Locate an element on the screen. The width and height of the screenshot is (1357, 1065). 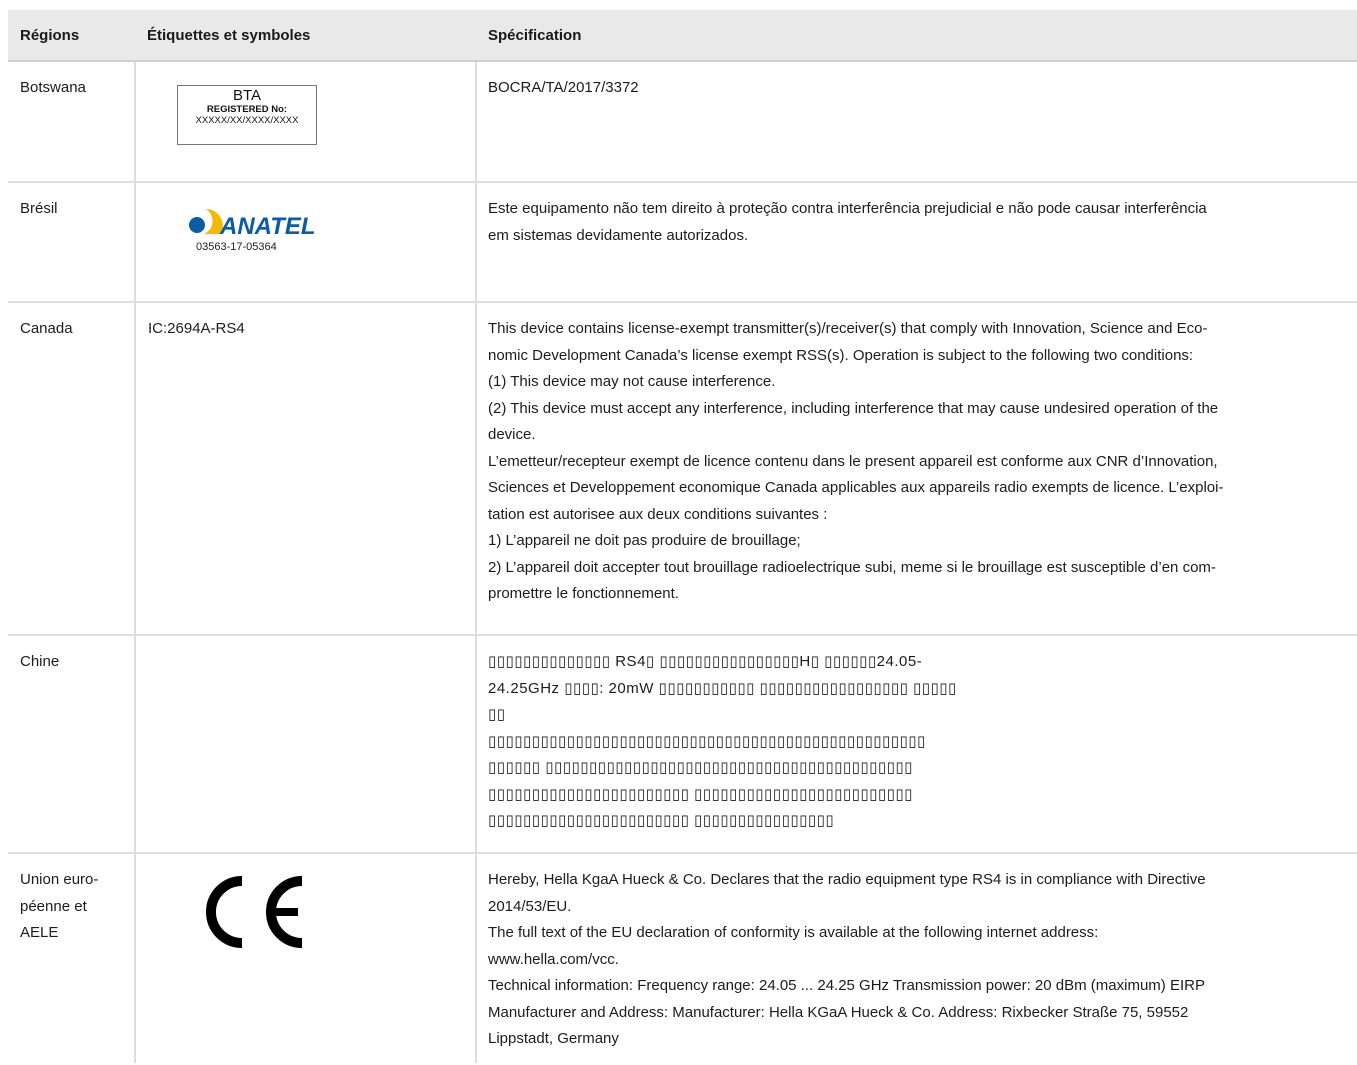
label-cell: ANATEL 03563-17-05364 is located at coordinates (306, 242).